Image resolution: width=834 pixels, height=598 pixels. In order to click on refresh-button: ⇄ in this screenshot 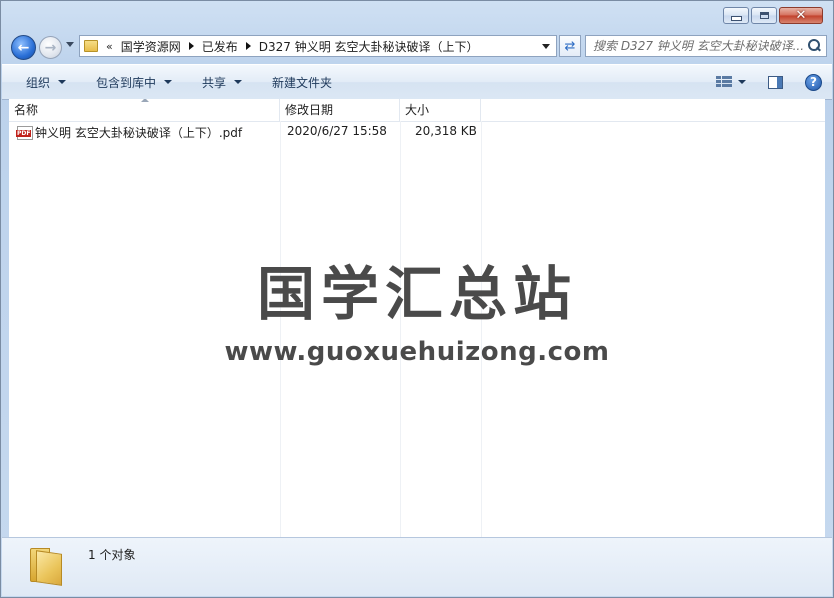, I will do `click(570, 46)`.